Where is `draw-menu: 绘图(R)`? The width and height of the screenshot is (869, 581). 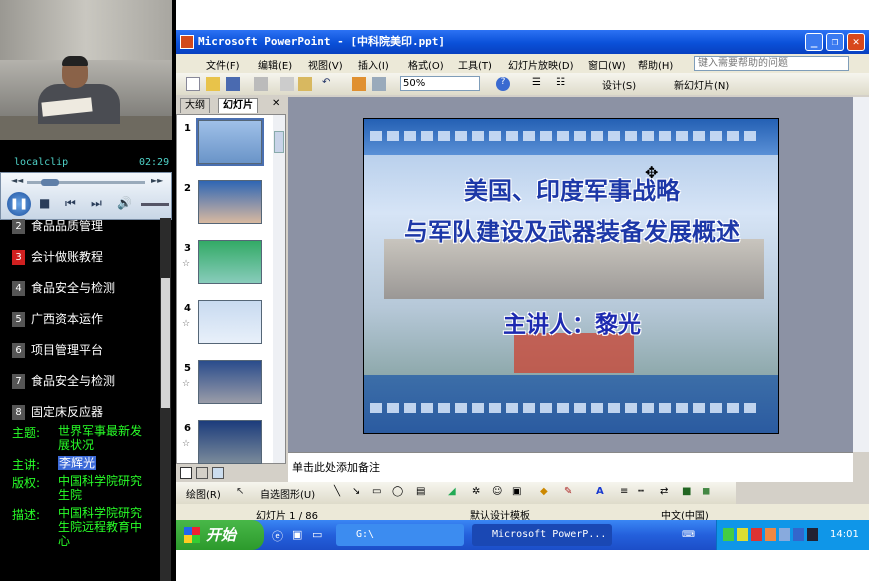 draw-menu: 绘图(R) is located at coordinates (203, 493).